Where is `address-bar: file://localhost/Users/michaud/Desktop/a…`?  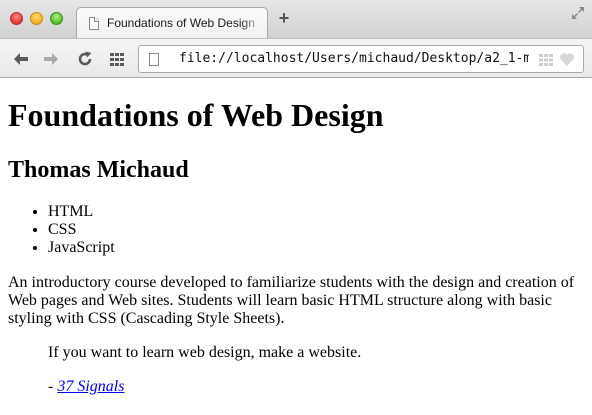 address-bar: file://localhost/Users/michaud/Desktop/a… is located at coordinates (361, 59).